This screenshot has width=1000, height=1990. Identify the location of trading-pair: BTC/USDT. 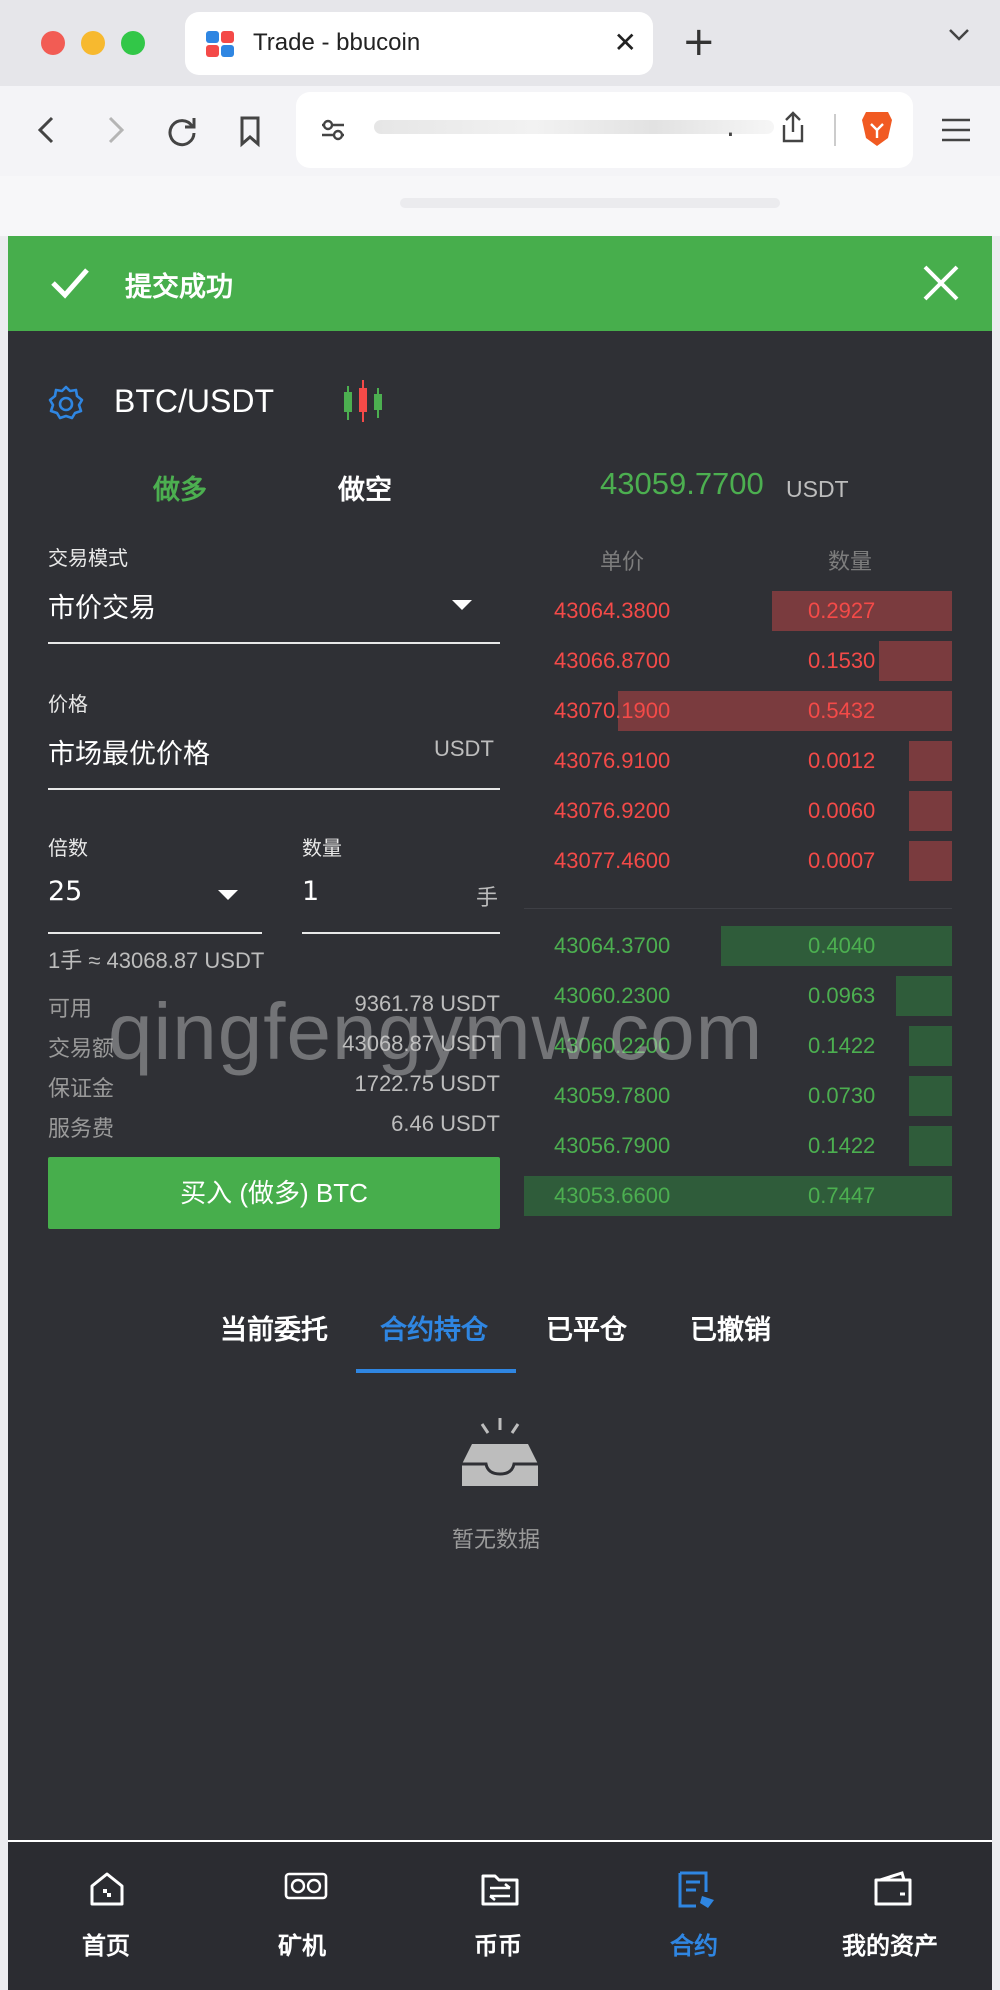
(194, 401).